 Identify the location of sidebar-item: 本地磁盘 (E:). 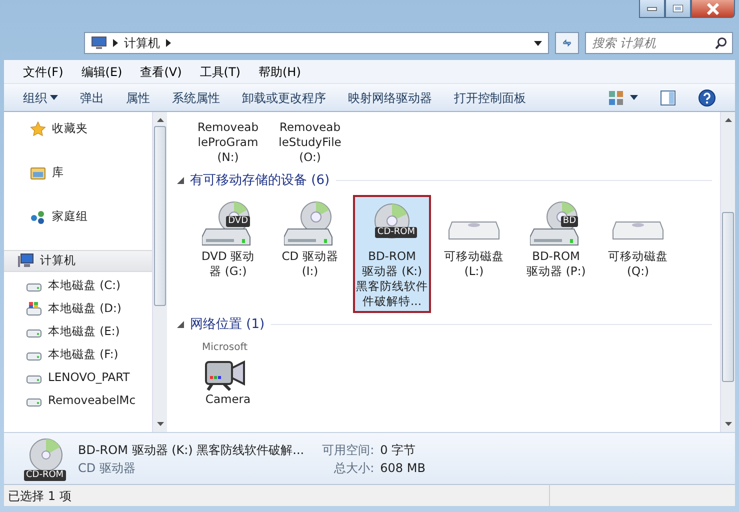
(78, 331).